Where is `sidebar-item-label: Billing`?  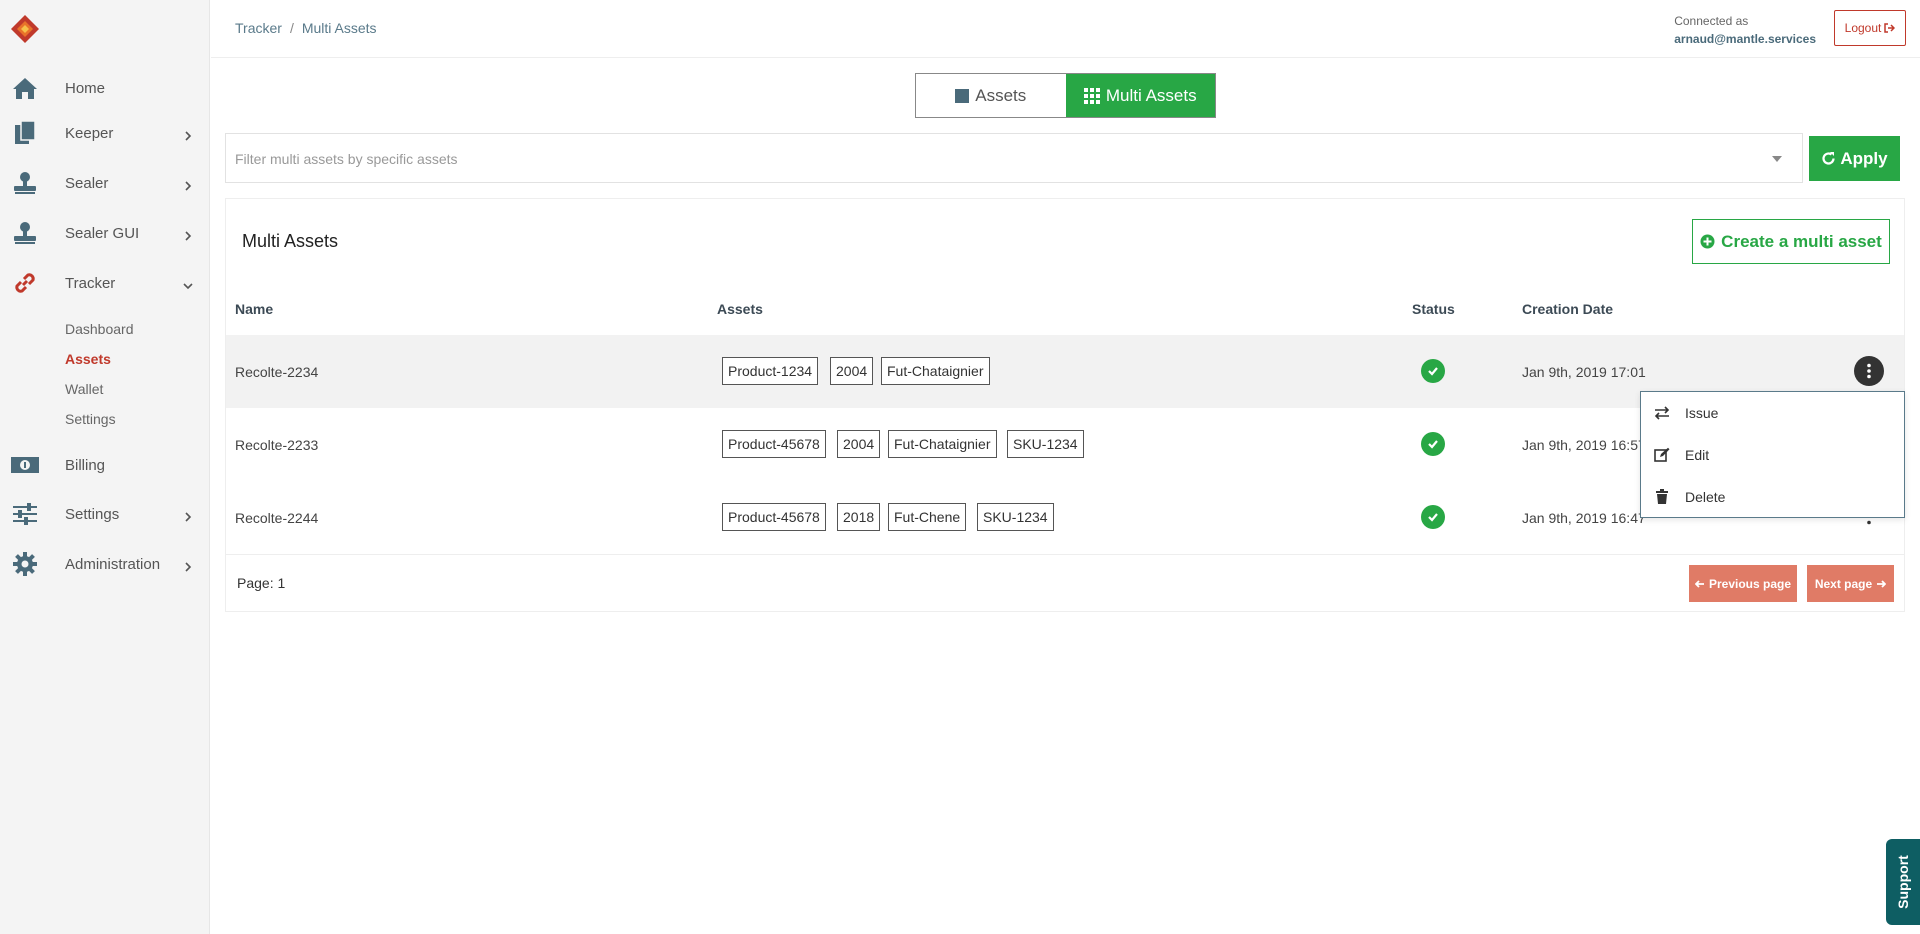 sidebar-item-label: Billing is located at coordinates (85, 465).